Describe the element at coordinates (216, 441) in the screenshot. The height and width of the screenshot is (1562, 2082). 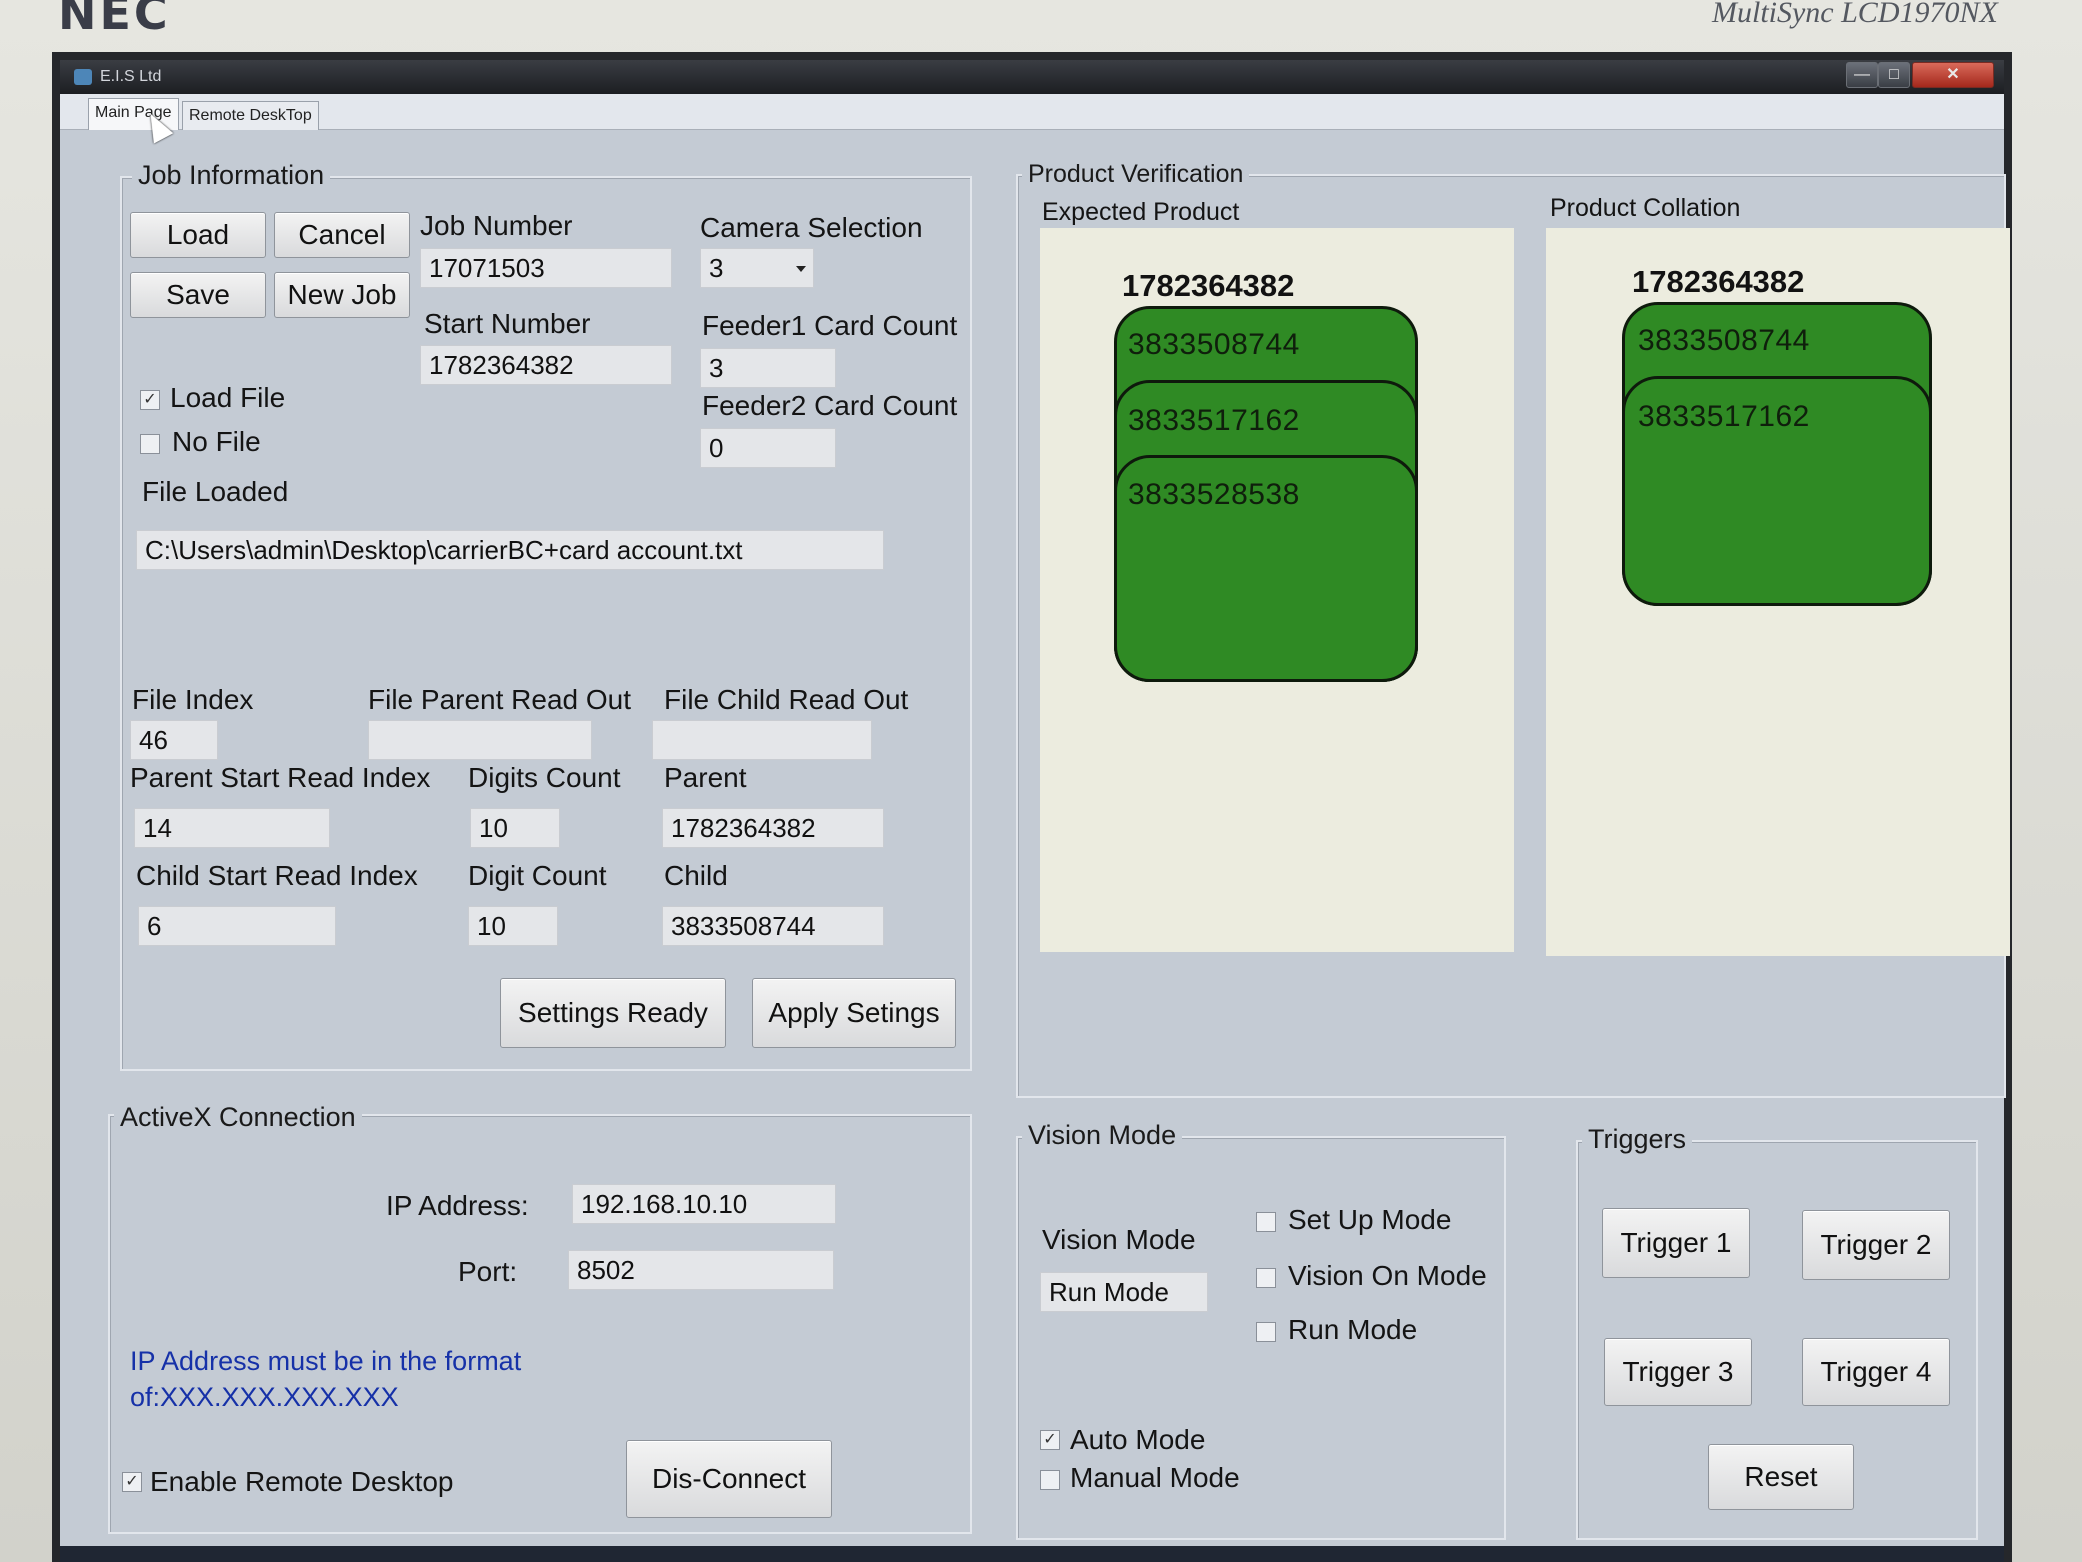
I see `no-file-label: No File` at that location.